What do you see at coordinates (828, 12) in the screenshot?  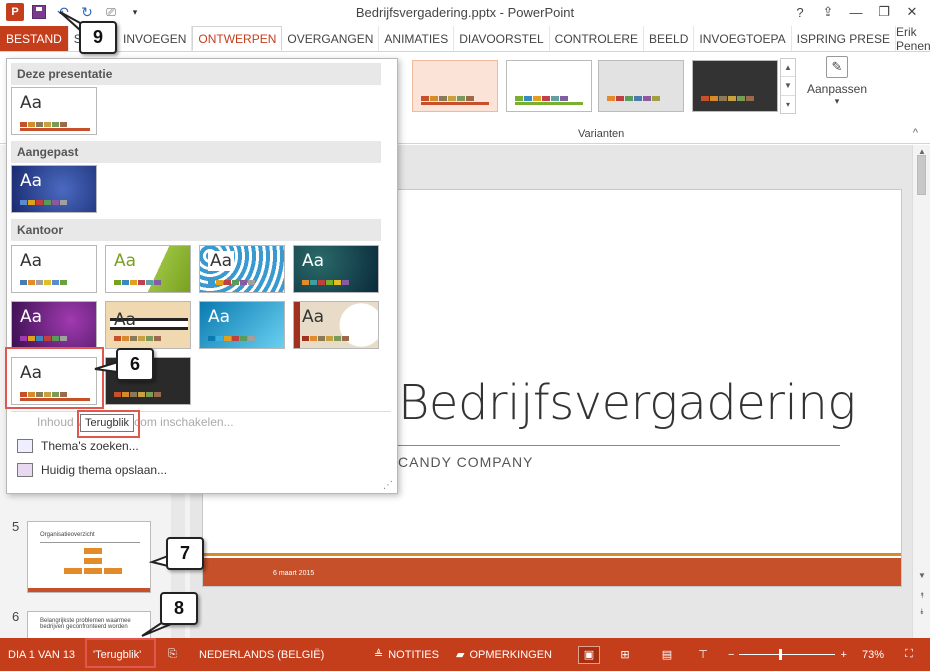 I see `ribbon-display-options-icon: ⇪` at bounding box center [828, 12].